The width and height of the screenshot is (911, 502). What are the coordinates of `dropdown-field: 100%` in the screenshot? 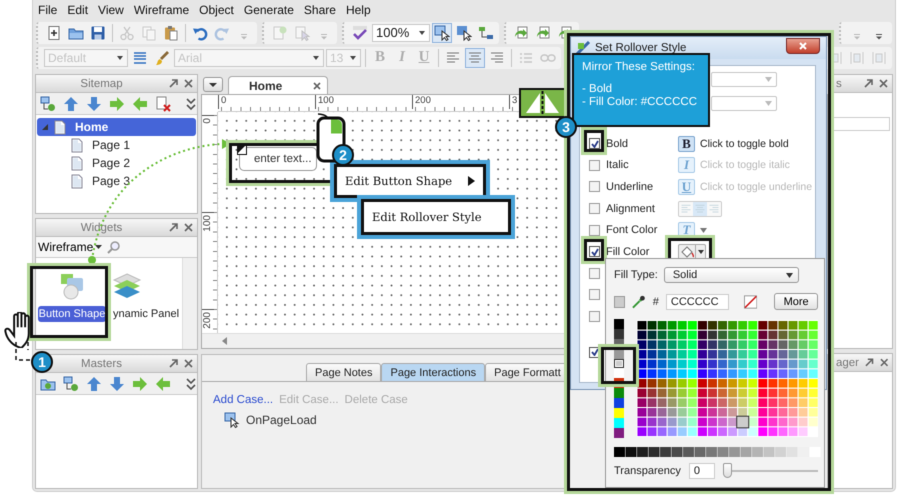 It's located at (401, 33).